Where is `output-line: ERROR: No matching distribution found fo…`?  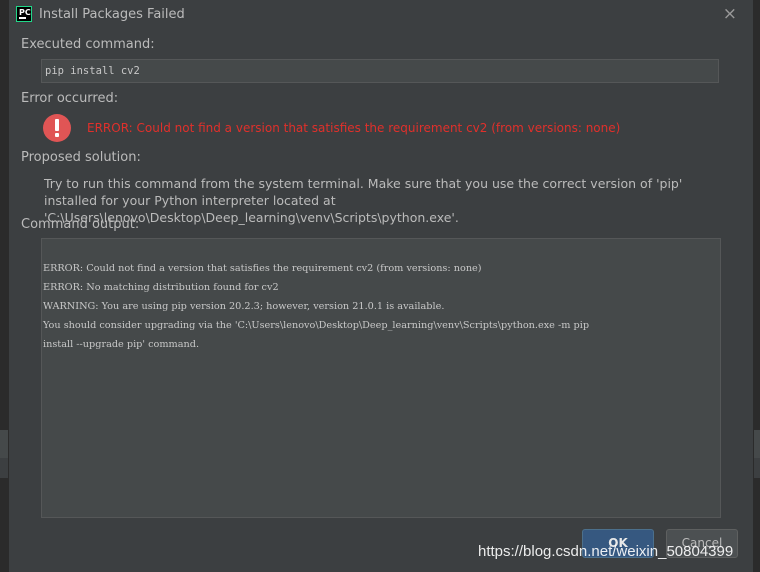
output-line: ERROR: No matching distribution found fo… is located at coordinates (161, 287).